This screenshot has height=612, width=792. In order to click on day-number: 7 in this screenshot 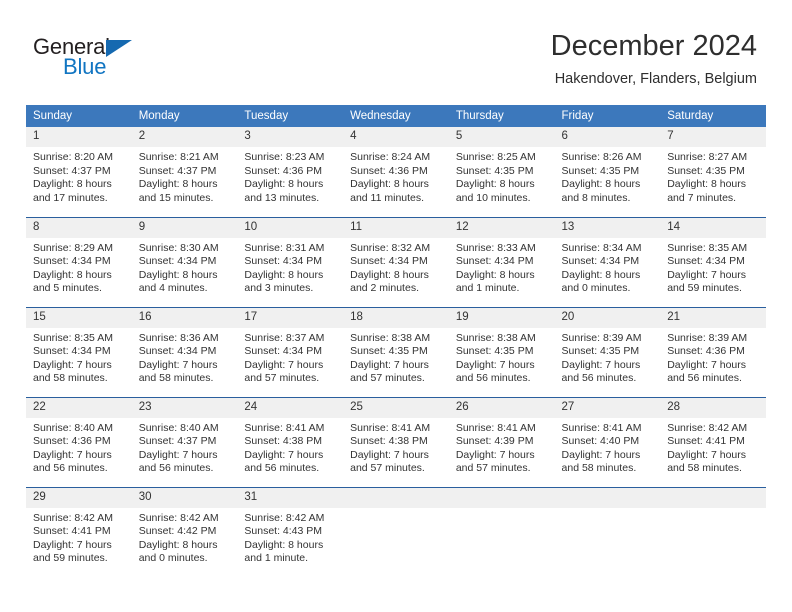, I will do `click(713, 137)`.